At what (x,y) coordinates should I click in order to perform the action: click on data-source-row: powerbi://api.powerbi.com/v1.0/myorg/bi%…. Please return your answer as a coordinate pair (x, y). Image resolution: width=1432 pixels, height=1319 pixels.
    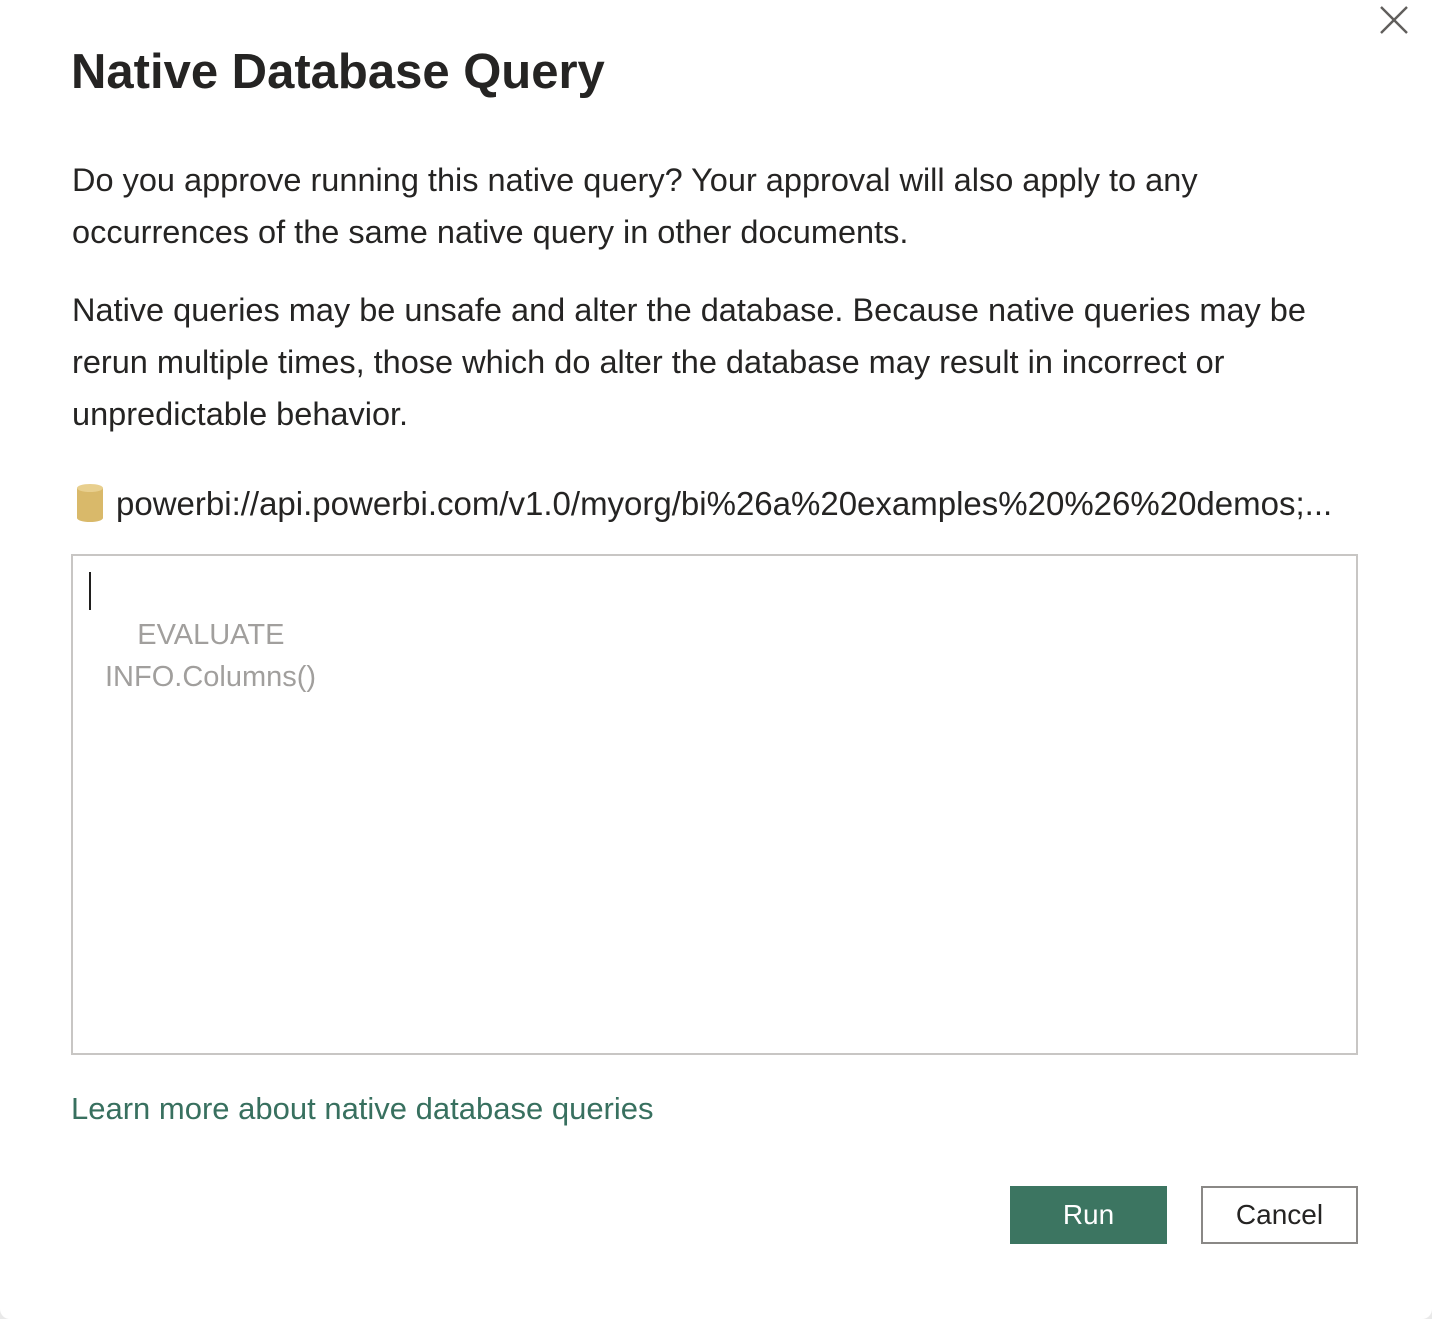
    Looking at the image, I should click on (721, 504).